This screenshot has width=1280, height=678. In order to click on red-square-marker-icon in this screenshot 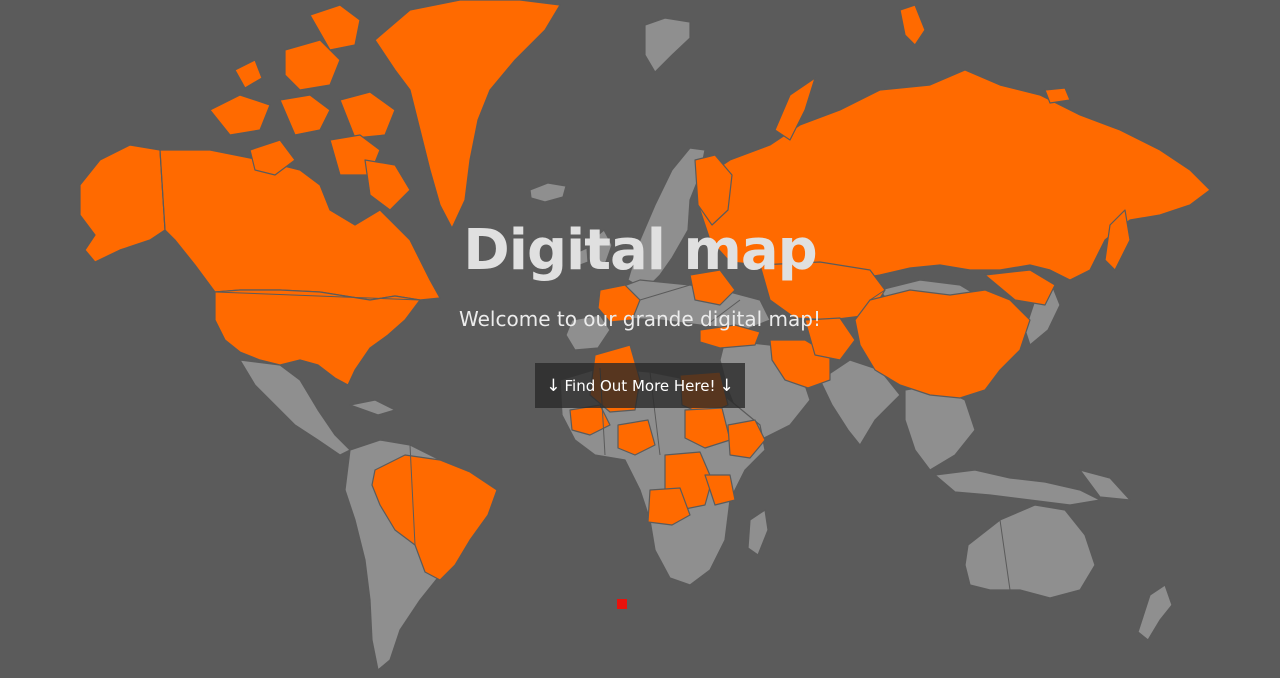, I will do `click(622, 604)`.